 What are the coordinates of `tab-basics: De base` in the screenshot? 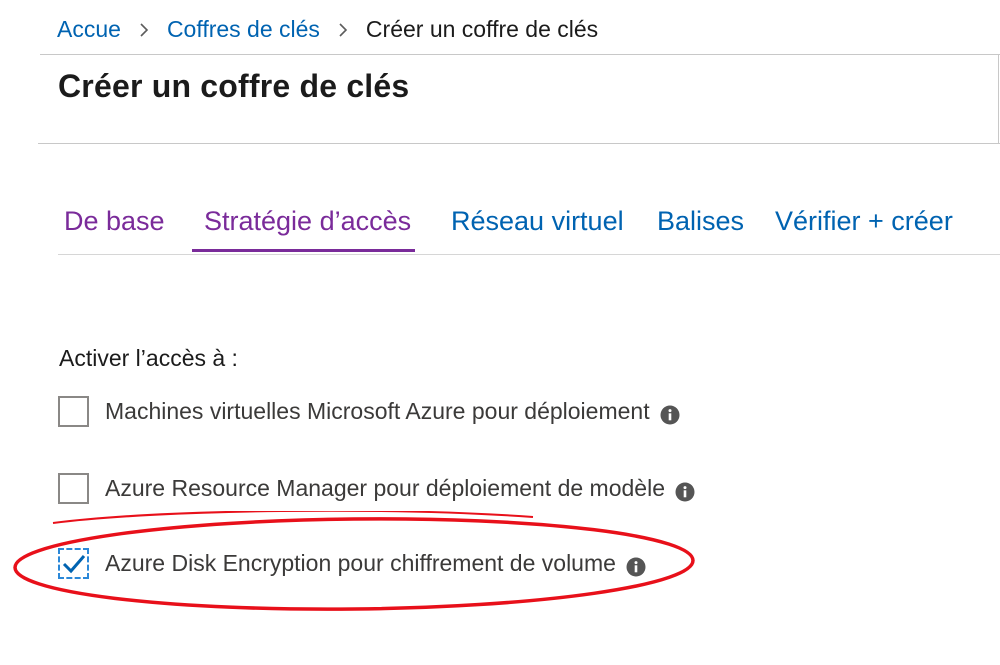 It's located at (114, 221).